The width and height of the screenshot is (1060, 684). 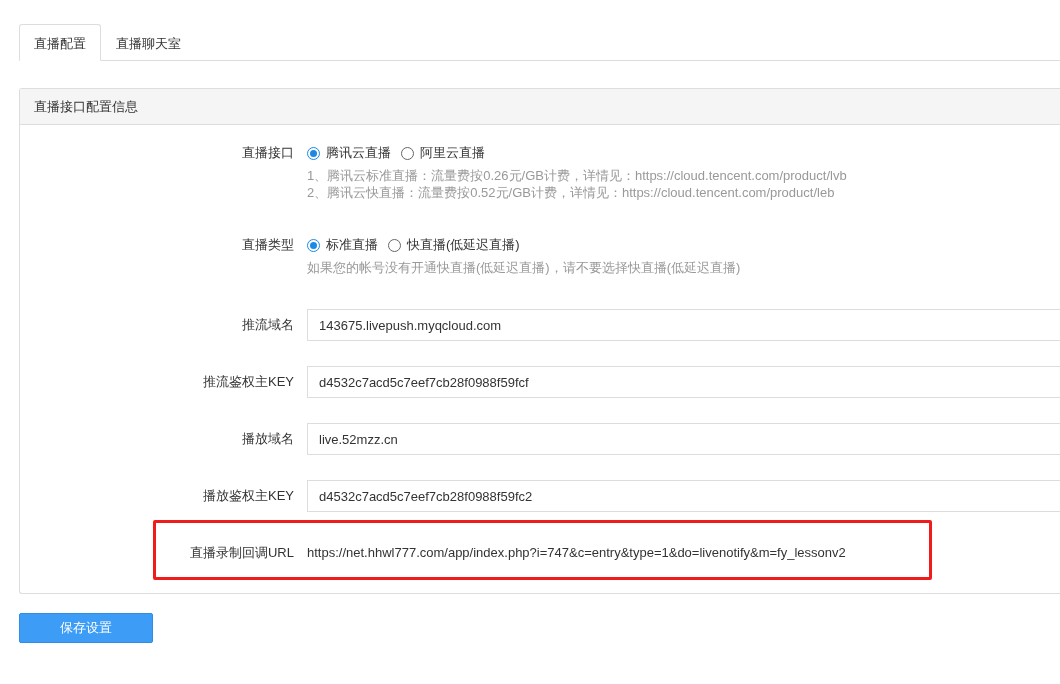 What do you see at coordinates (524, 267) in the screenshot?
I see `help-text: 如果您的帐号没有开通快直播(低延迟直播)，请不要选择快直播(低延迟直播)` at bounding box center [524, 267].